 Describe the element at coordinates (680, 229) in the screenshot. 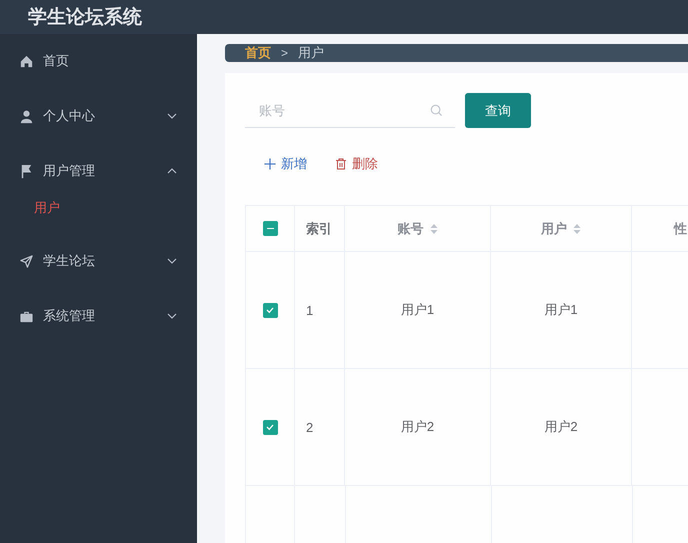

I see `column-header: 性` at that location.